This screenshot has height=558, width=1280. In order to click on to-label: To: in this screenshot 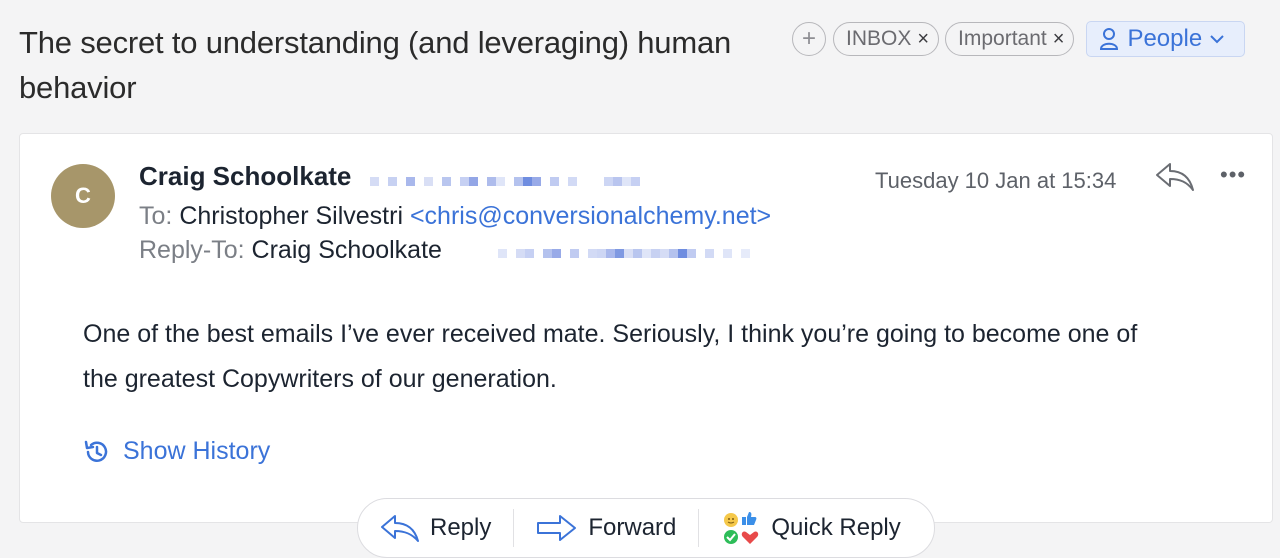, I will do `click(156, 216)`.